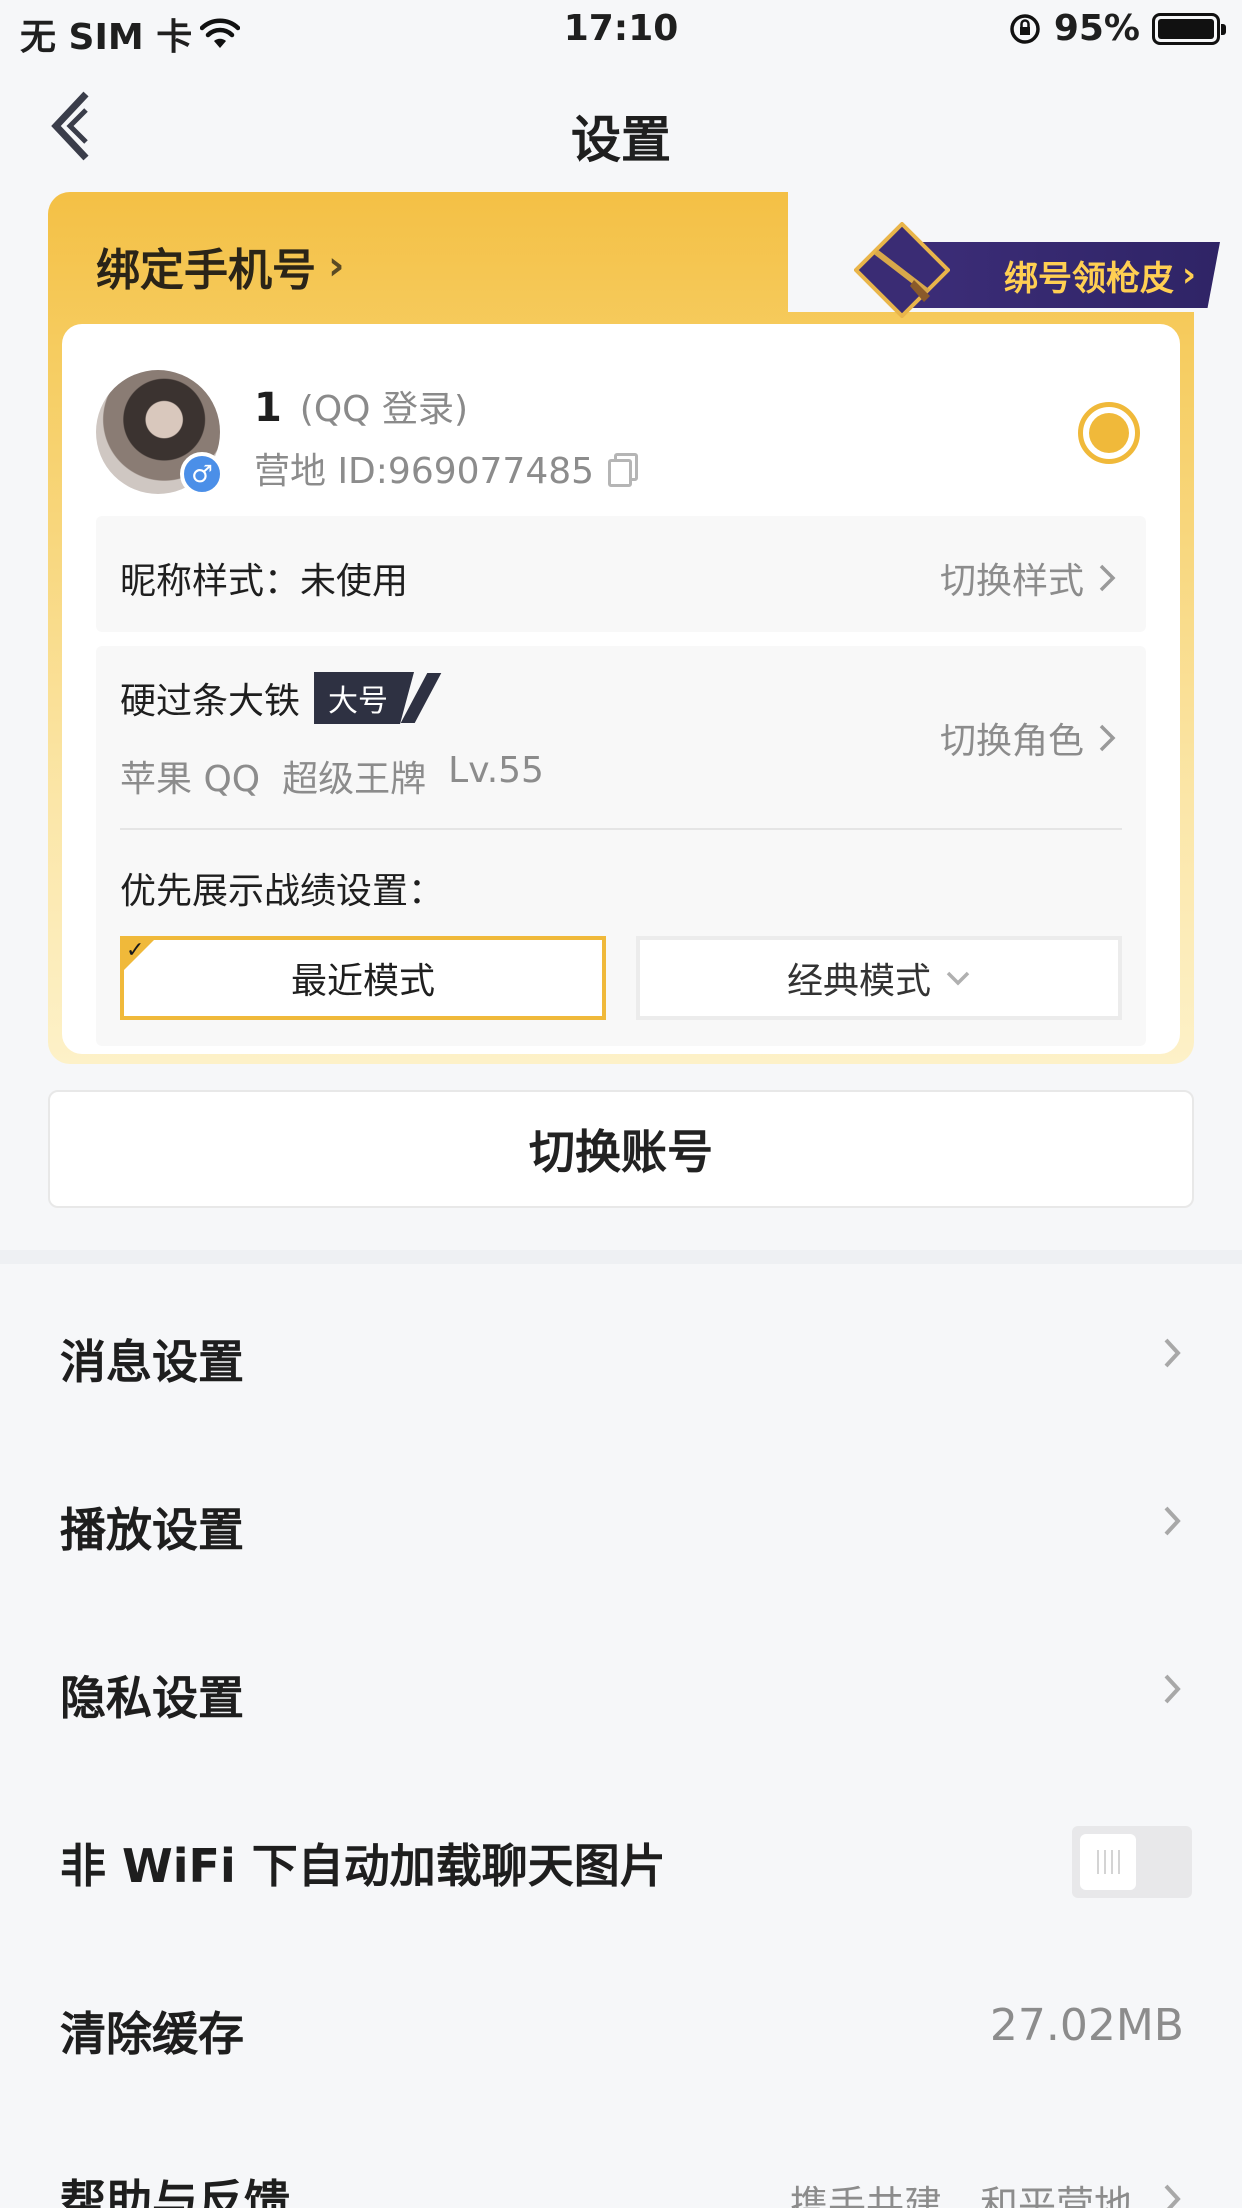 The height and width of the screenshot is (2208, 1242). I want to click on recent-mode-label: 最近模式, so click(362, 981).